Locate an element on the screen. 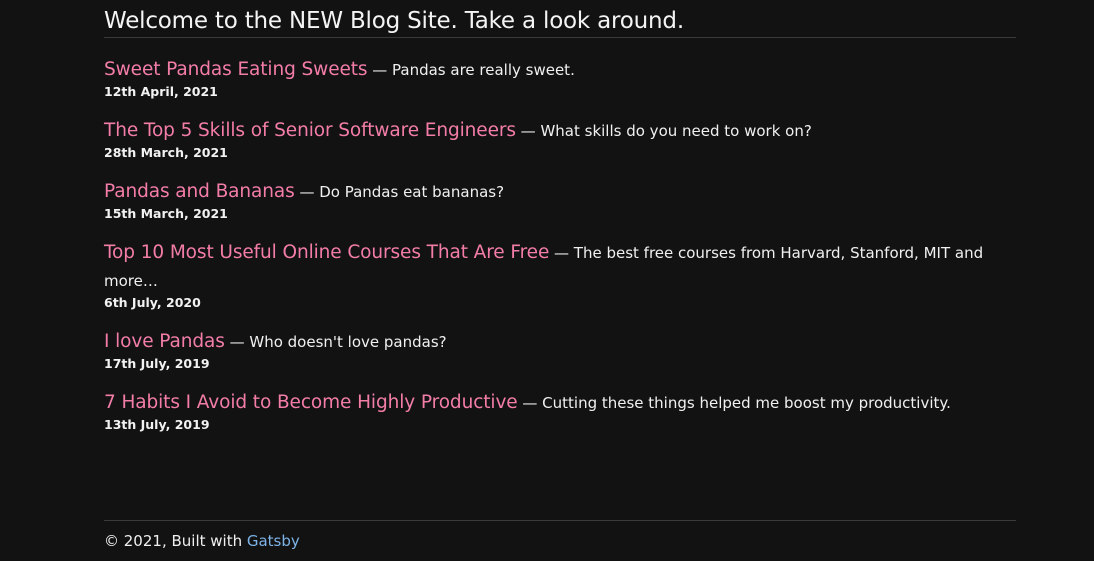 The image size is (1094, 561). post-date: 28th March, 2021 is located at coordinates (166, 152).